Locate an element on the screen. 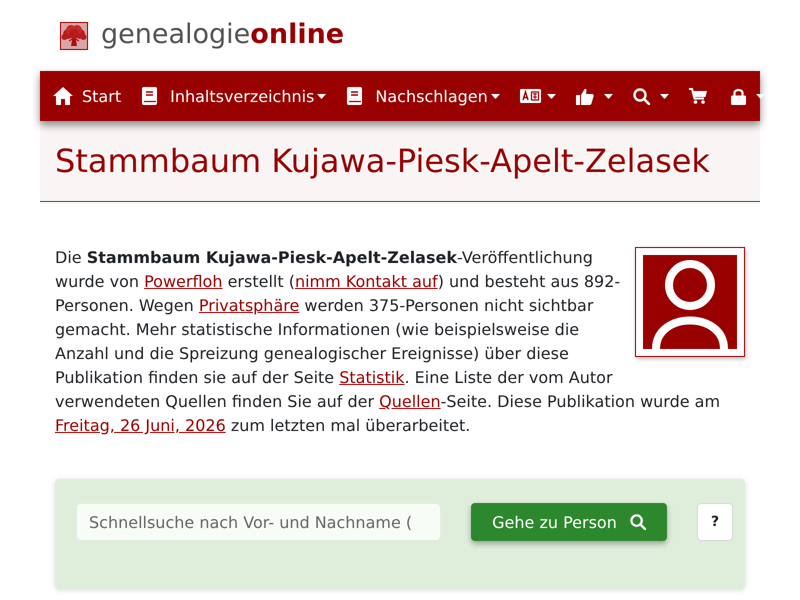 The height and width of the screenshot is (600, 800). language-icon is located at coordinates (530, 96).